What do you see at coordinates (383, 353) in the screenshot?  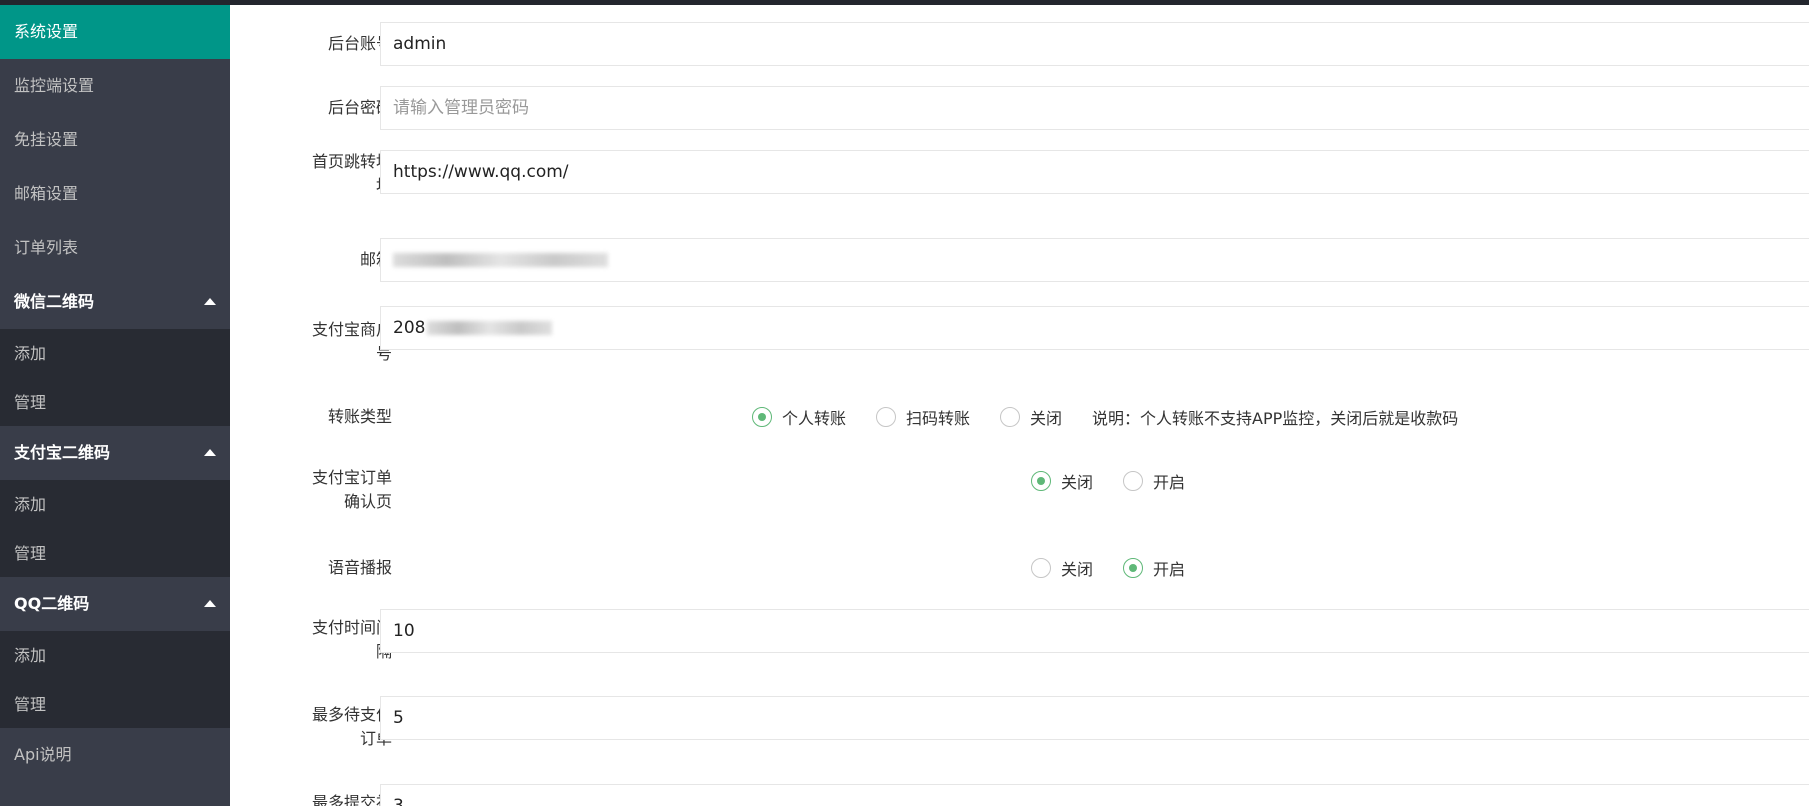 I see `label-line: 号` at bounding box center [383, 353].